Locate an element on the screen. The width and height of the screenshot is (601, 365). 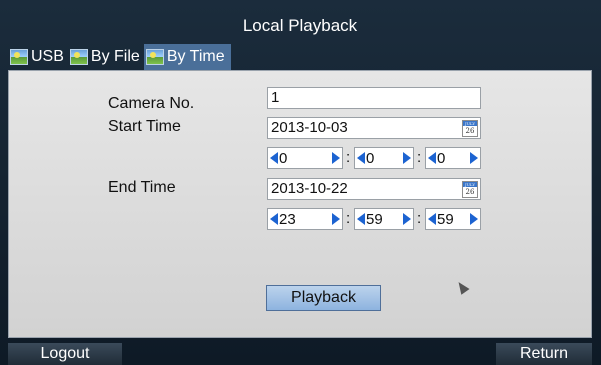
end-second-stepper: 59 is located at coordinates (453, 219).